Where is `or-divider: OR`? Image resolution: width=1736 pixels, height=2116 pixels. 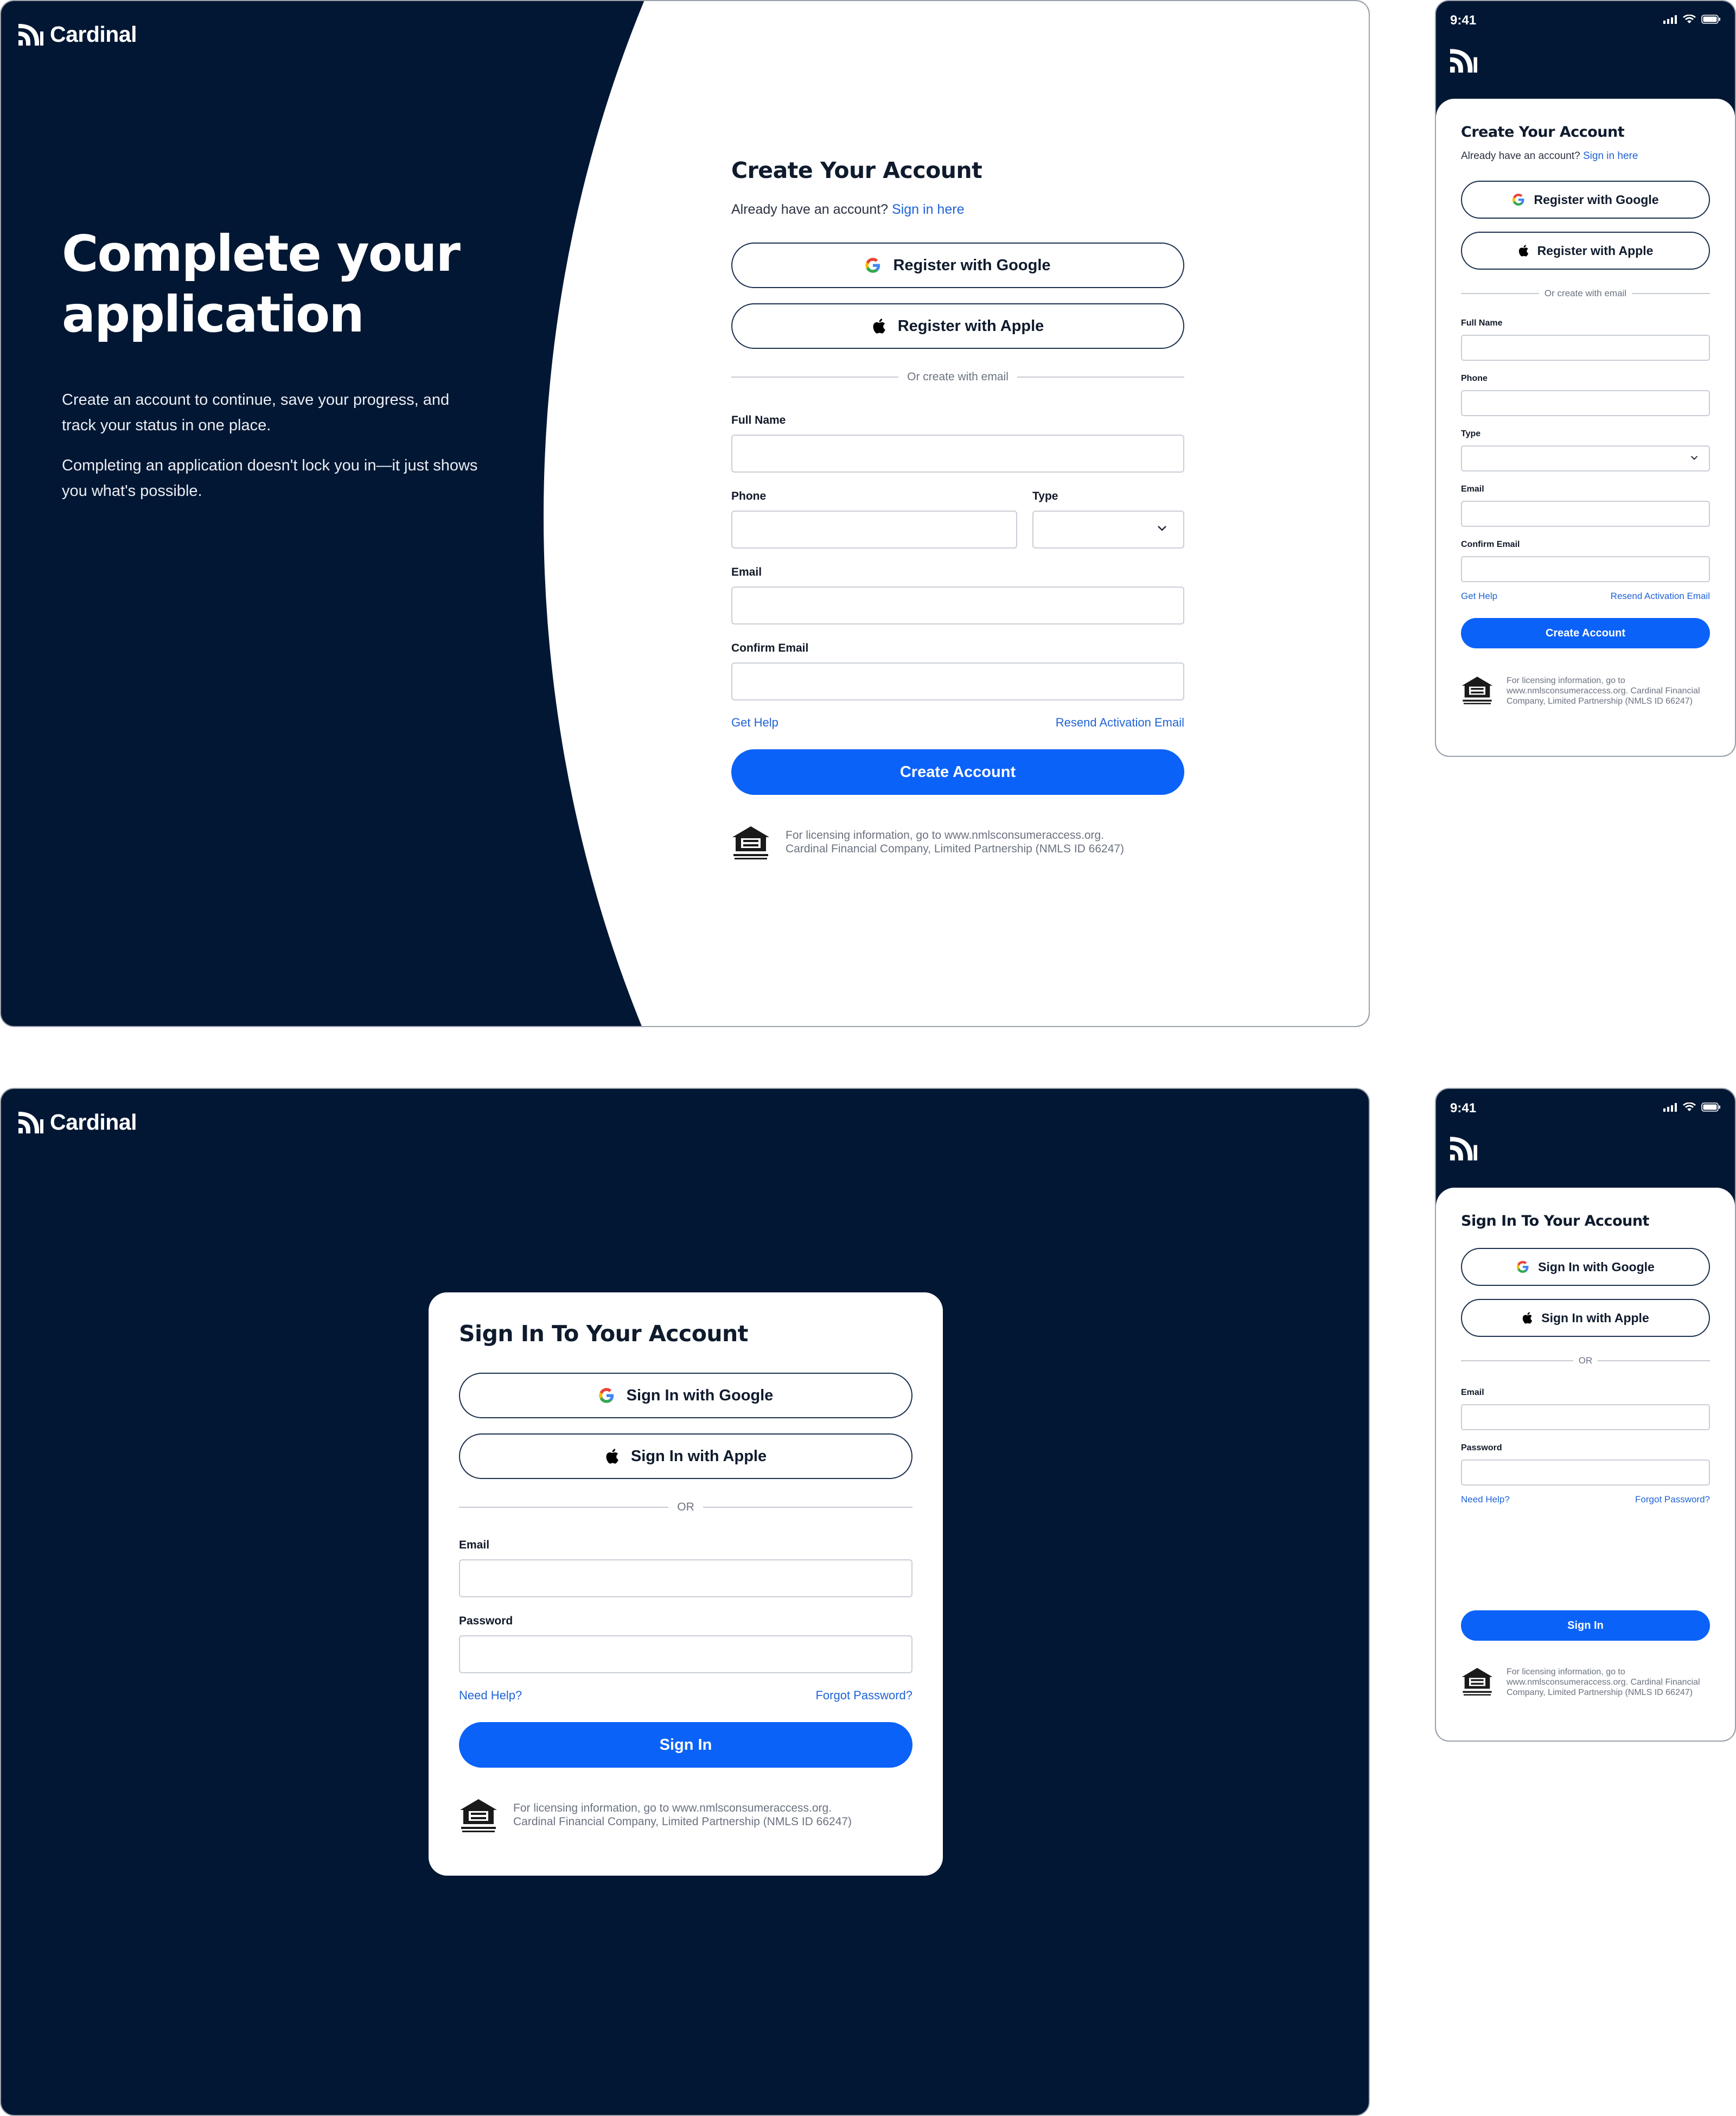
or-divider: OR is located at coordinates (1585, 1360).